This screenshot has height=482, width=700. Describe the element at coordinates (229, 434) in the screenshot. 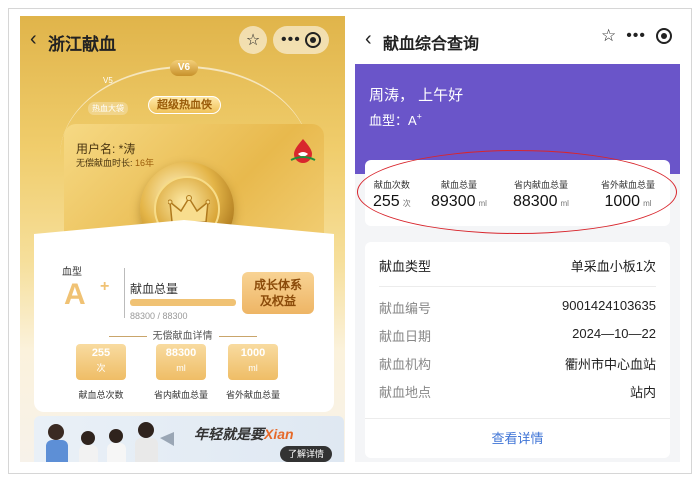

I see `banner-slogan-text: 年轻就是要` at that location.